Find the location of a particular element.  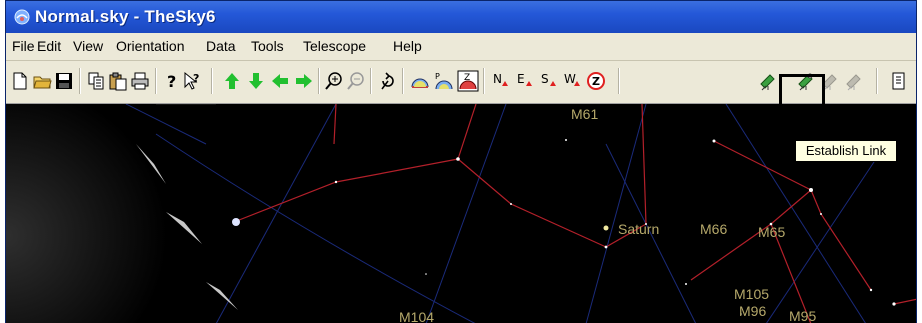

highlight-box is located at coordinates (802, 102).